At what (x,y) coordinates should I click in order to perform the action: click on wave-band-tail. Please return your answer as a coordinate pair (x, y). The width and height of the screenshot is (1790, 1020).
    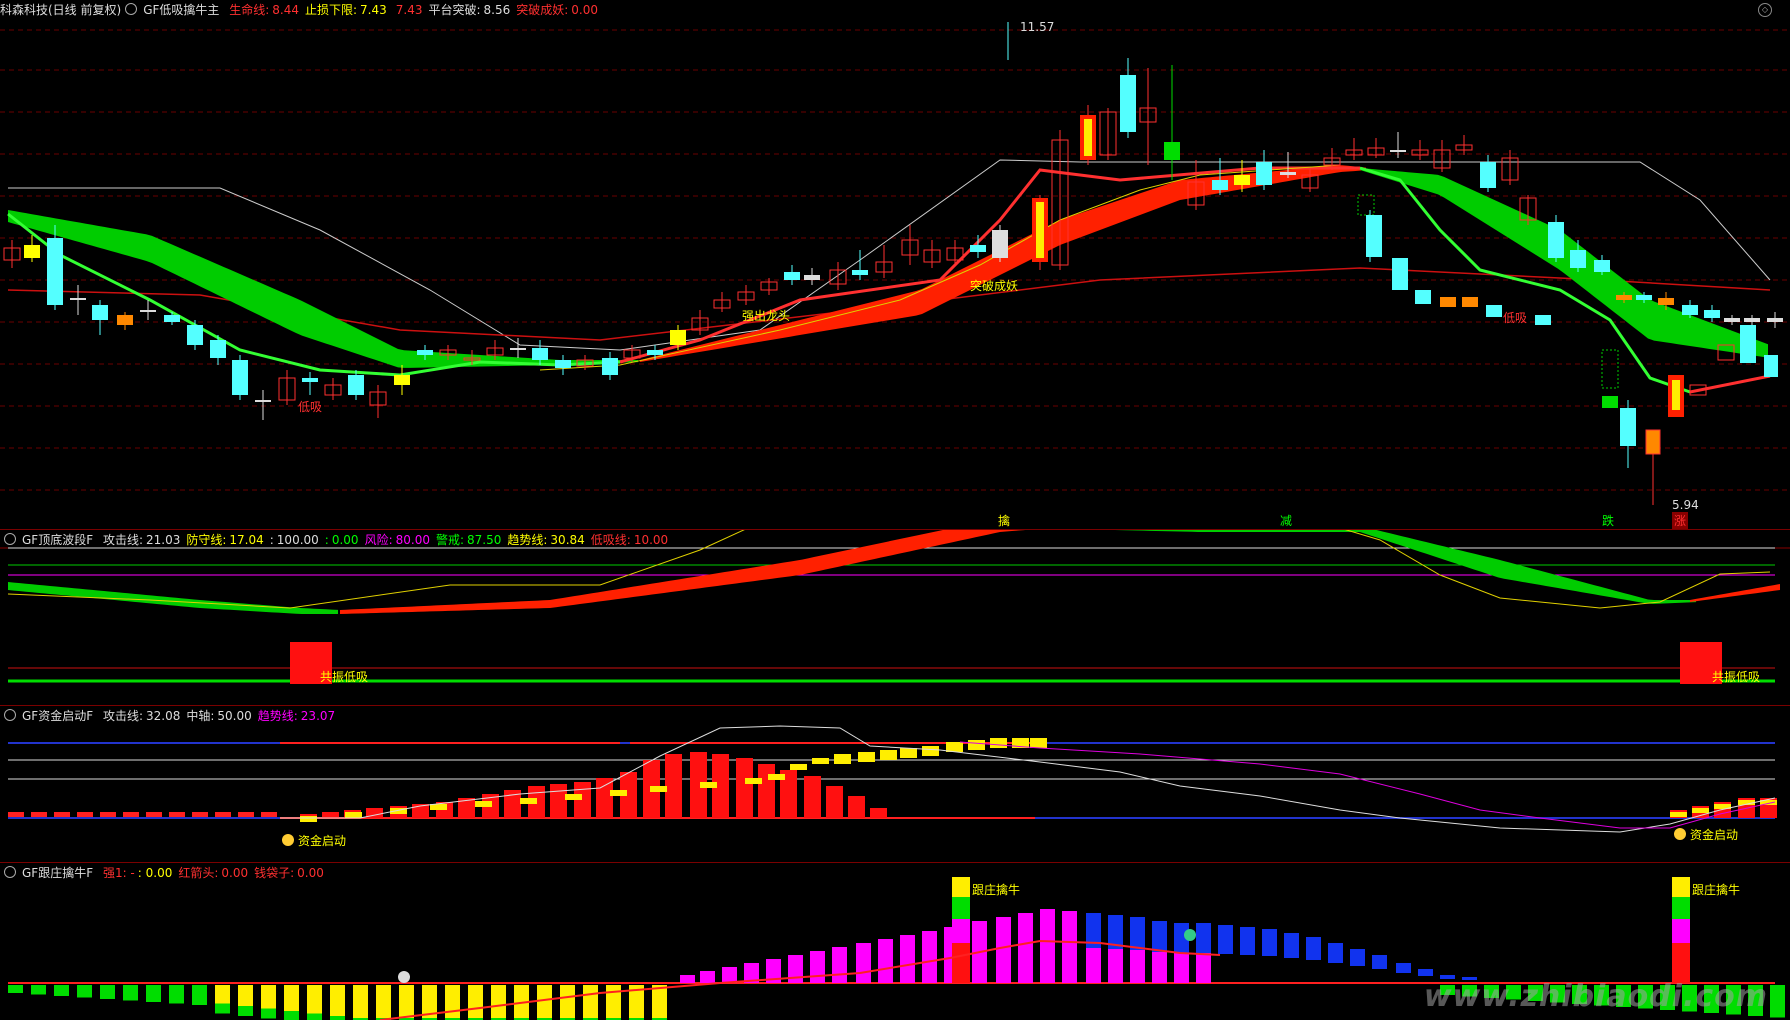
    Looking at the image, I should click on (1735, 593).